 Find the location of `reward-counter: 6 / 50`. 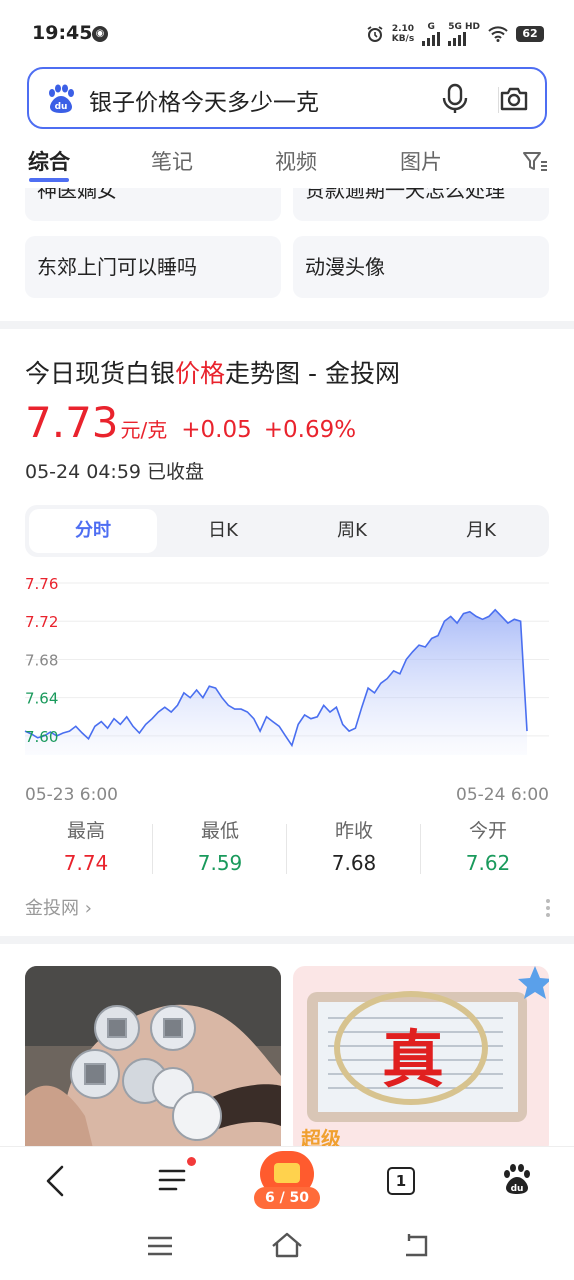

reward-counter: 6 / 50 is located at coordinates (287, 1198).